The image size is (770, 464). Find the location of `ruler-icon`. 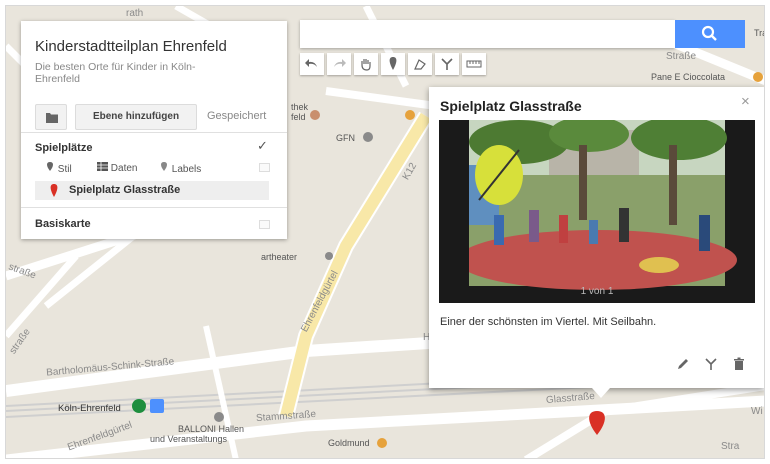

ruler-icon is located at coordinates (474, 64).